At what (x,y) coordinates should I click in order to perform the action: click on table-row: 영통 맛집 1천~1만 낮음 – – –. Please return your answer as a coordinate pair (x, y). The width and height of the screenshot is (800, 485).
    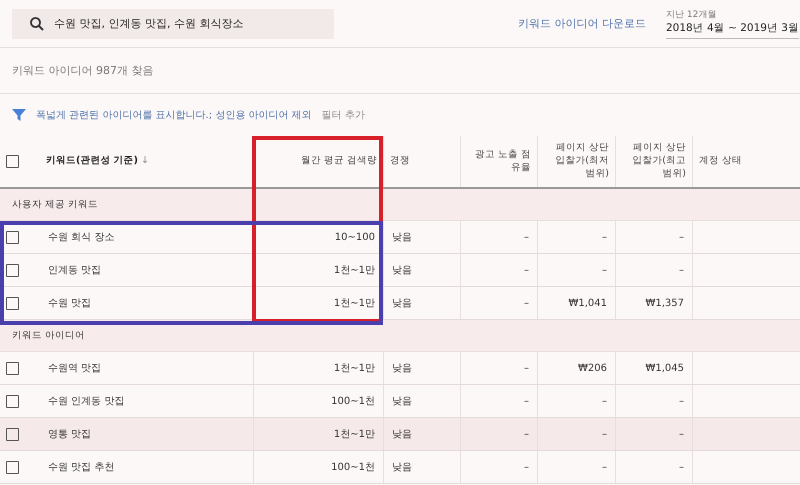
    Looking at the image, I should click on (400, 434).